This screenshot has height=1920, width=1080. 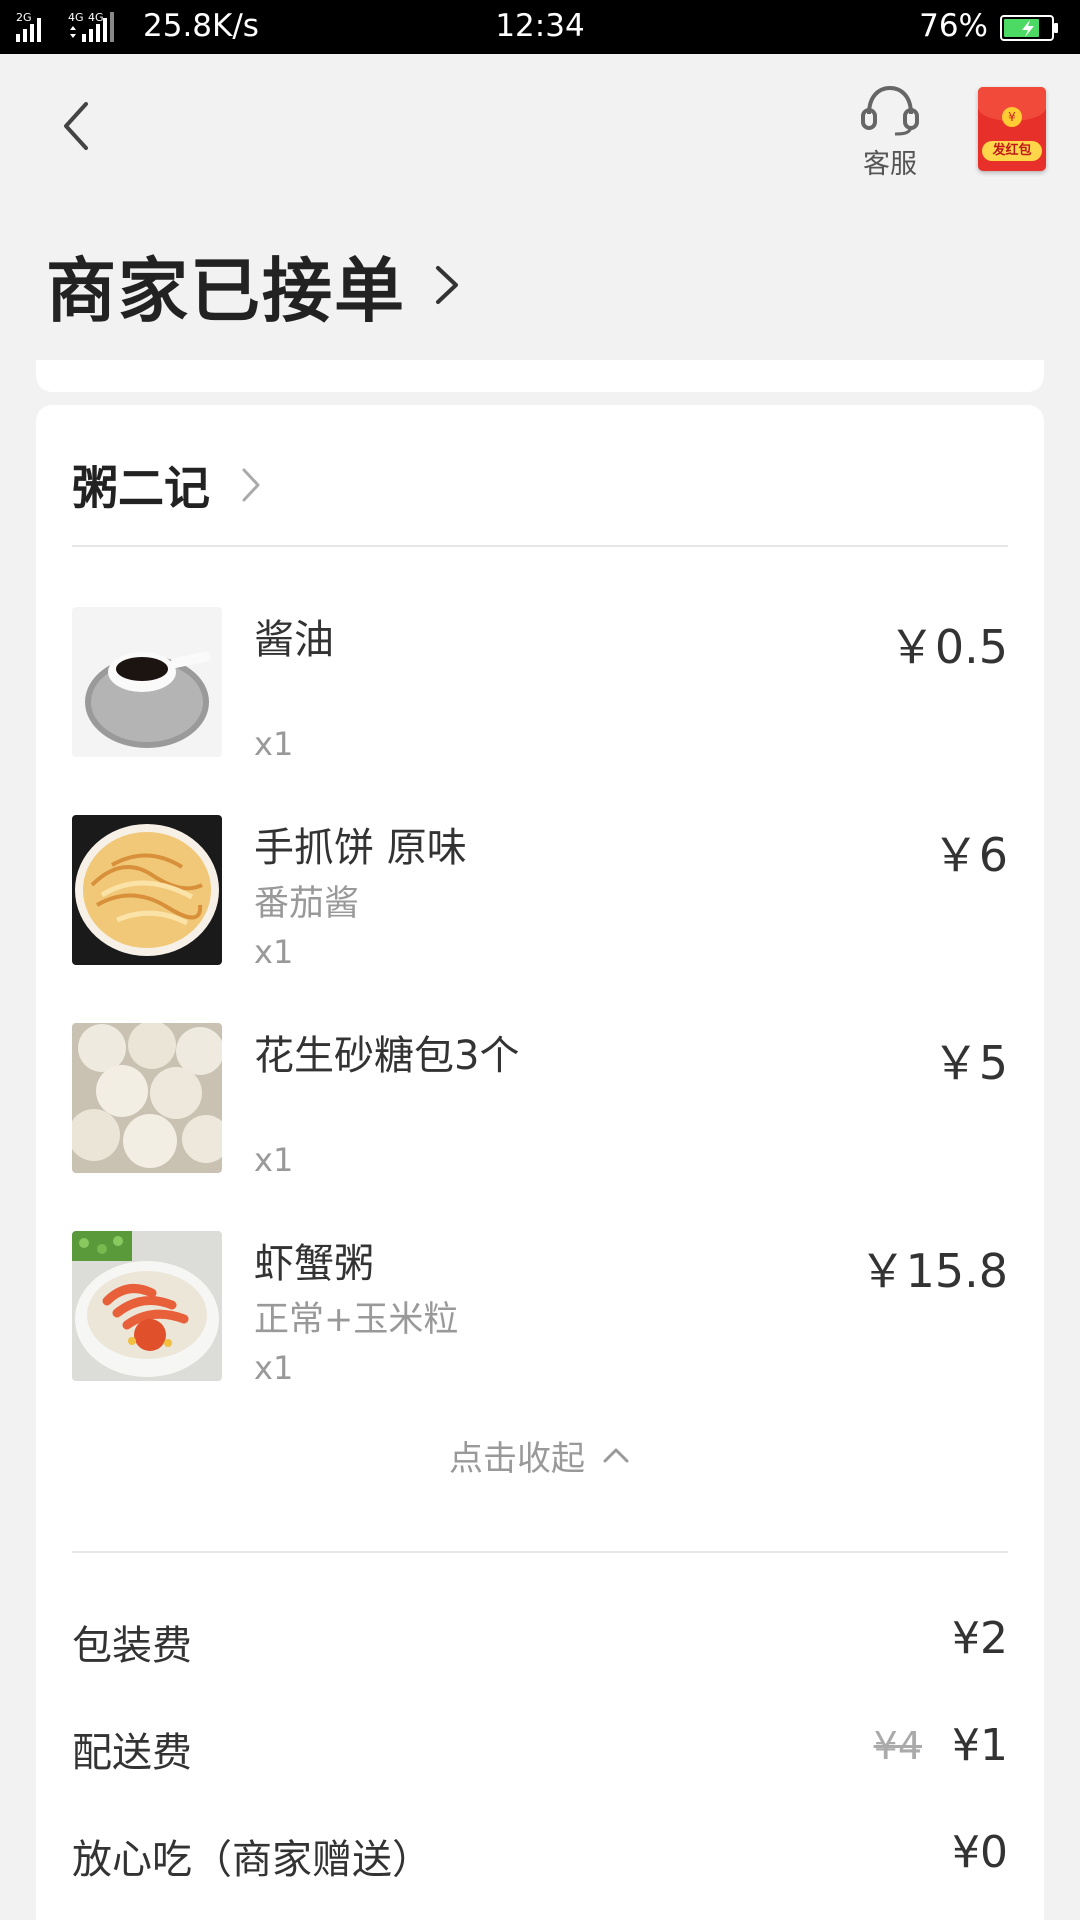 What do you see at coordinates (360, 848) in the screenshot?
I see `item-name: 手抓饼 原味` at bounding box center [360, 848].